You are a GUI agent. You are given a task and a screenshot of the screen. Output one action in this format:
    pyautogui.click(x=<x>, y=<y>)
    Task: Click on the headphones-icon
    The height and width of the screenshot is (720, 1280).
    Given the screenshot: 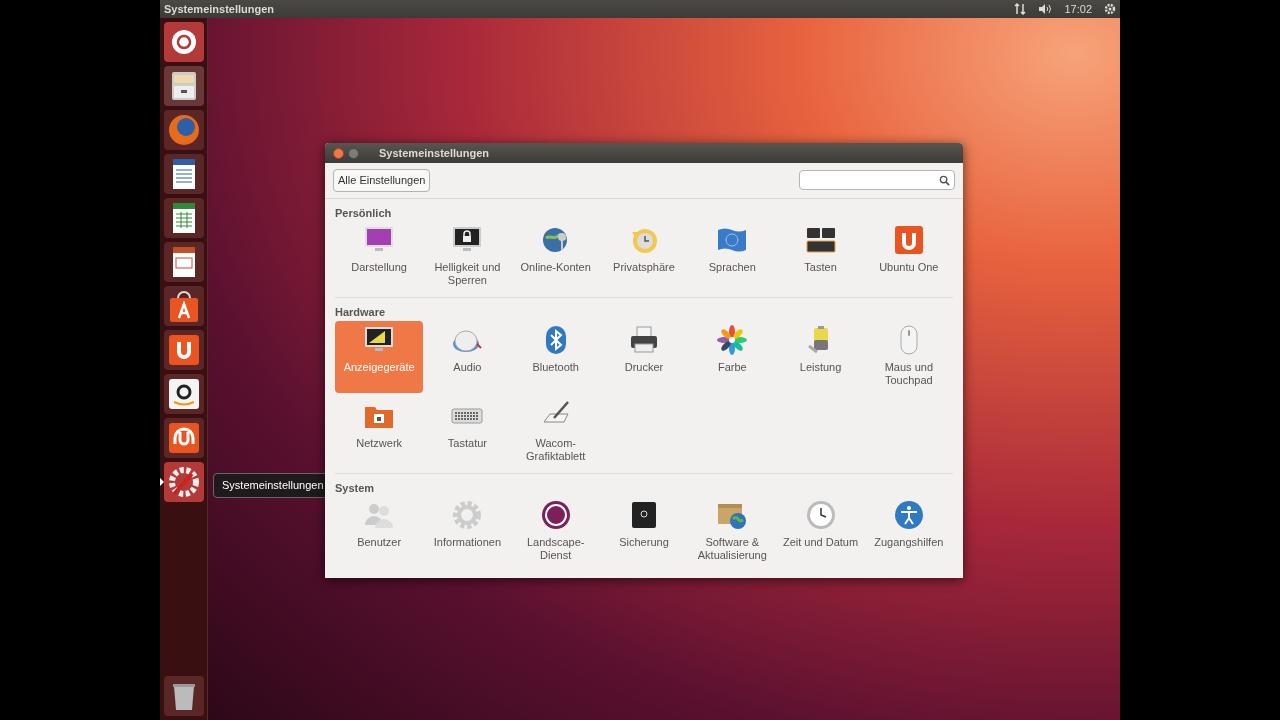 What is the action you would take?
    pyautogui.click(x=183, y=438)
    